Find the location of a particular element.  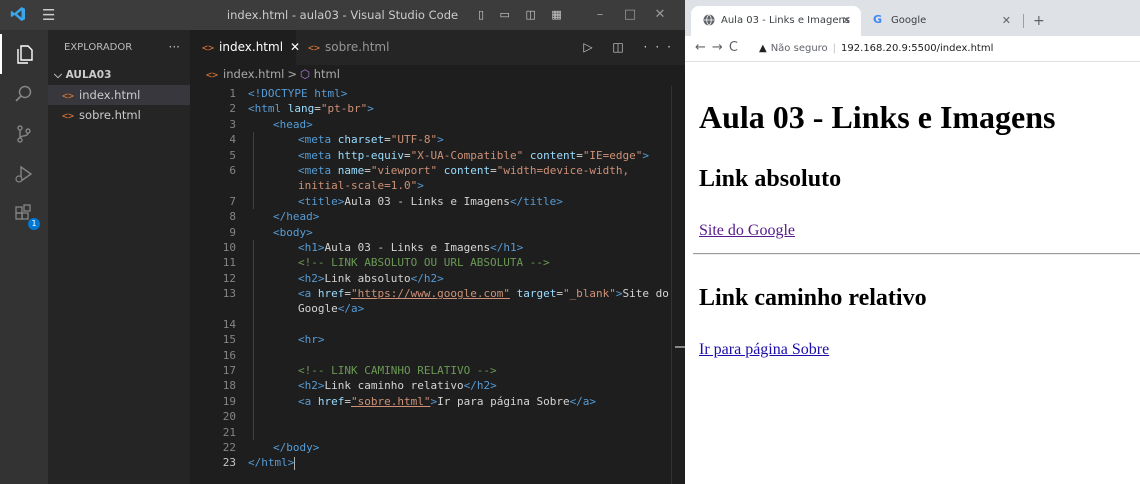

minimize-button: – is located at coordinates (600, 15).